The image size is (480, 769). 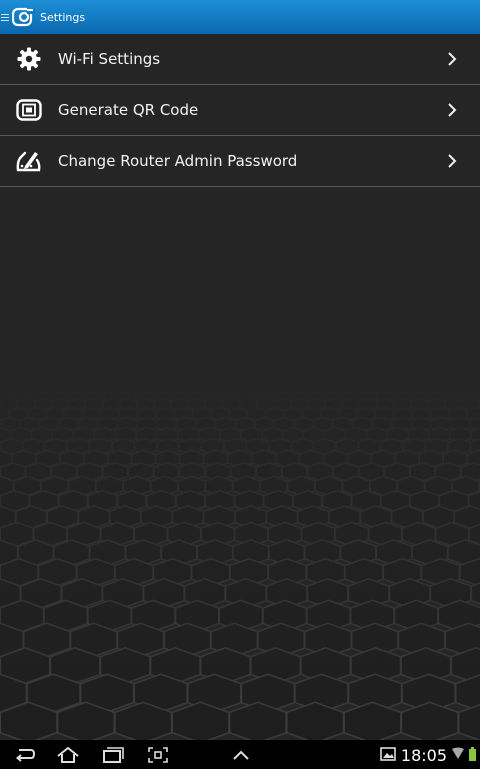 I want to click on status-area: 18:05, so click(x=428, y=755).